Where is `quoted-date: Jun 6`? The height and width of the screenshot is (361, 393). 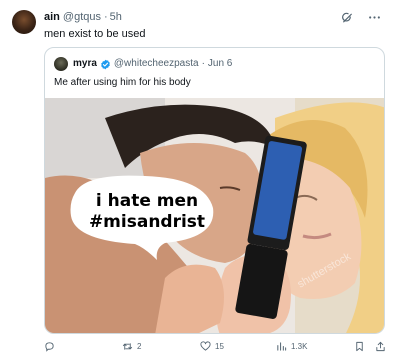
quoted-date: Jun 6 is located at coordinates (220, 64).